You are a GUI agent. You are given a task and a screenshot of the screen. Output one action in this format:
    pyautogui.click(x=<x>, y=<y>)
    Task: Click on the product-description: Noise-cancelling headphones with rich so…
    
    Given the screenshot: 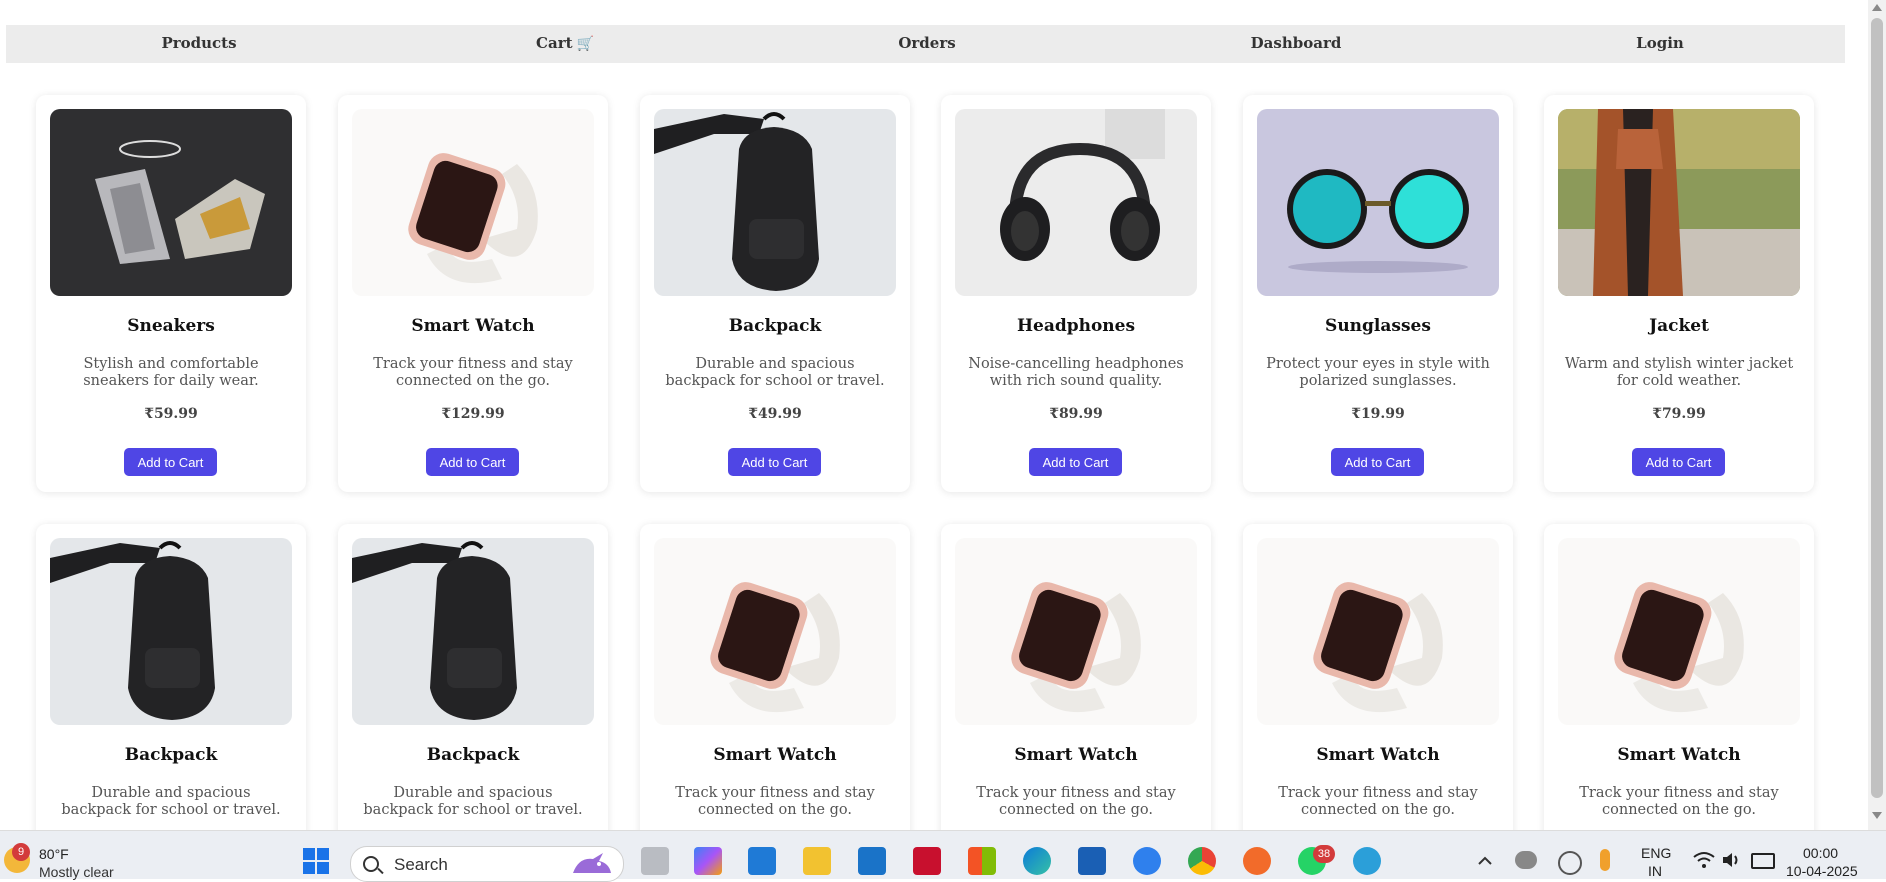 What is the action you would take?
    pyautogui.click(x=1076, y=372)
    